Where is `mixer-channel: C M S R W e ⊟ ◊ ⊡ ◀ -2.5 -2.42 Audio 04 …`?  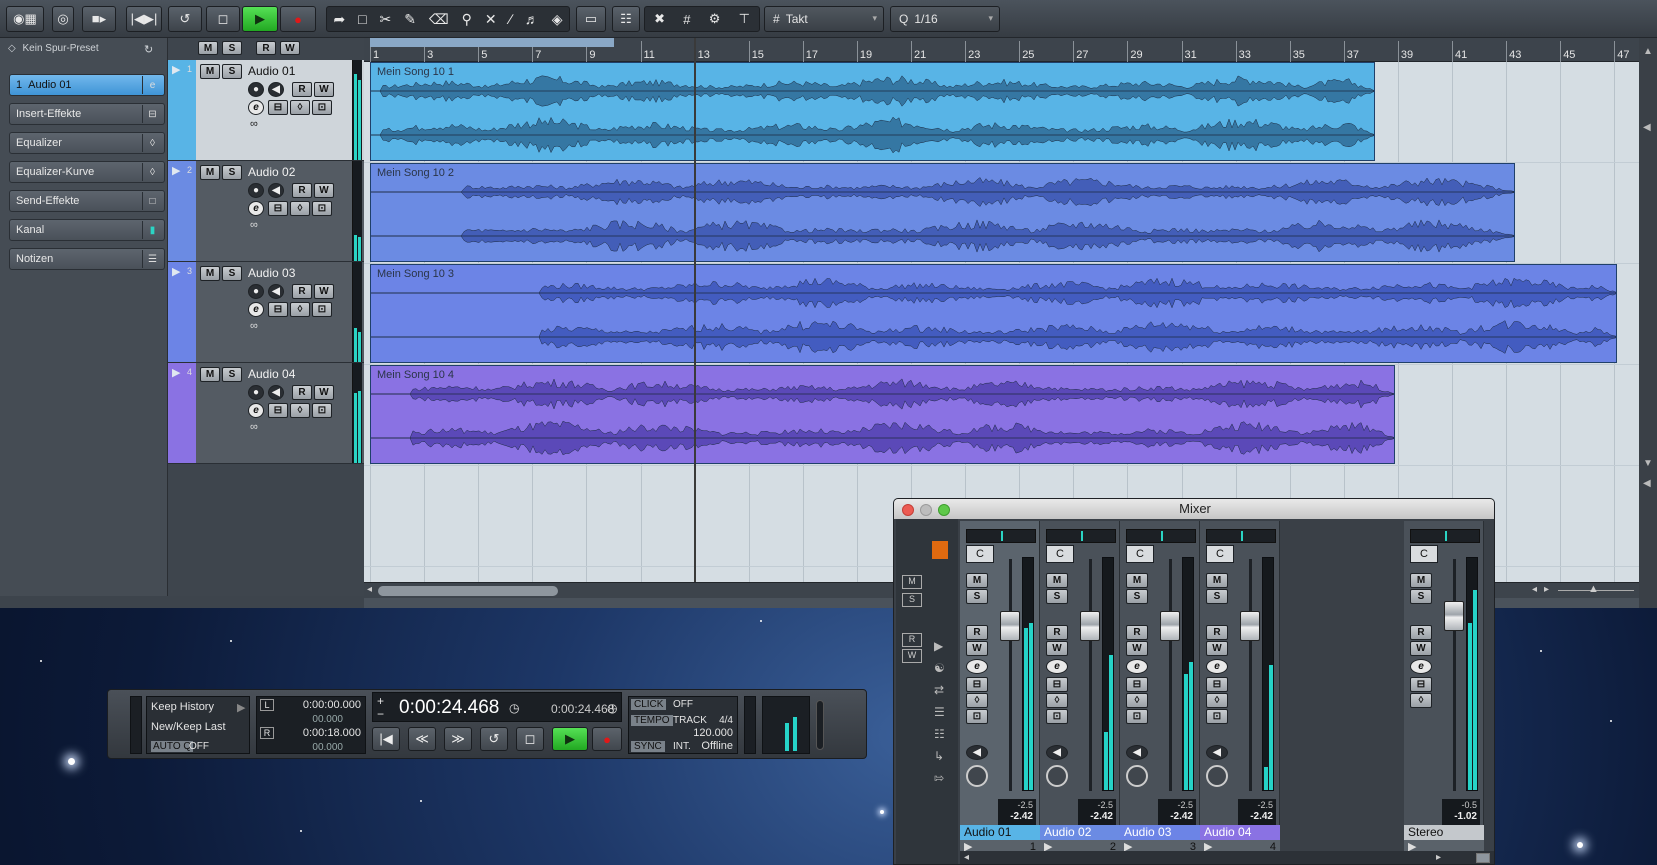 mixer-channel: C M S R W e ⊟ ◊ ⊡ ◀ -2.5 -2.42 Audio 04 … is located at coordinates (1240, 692).